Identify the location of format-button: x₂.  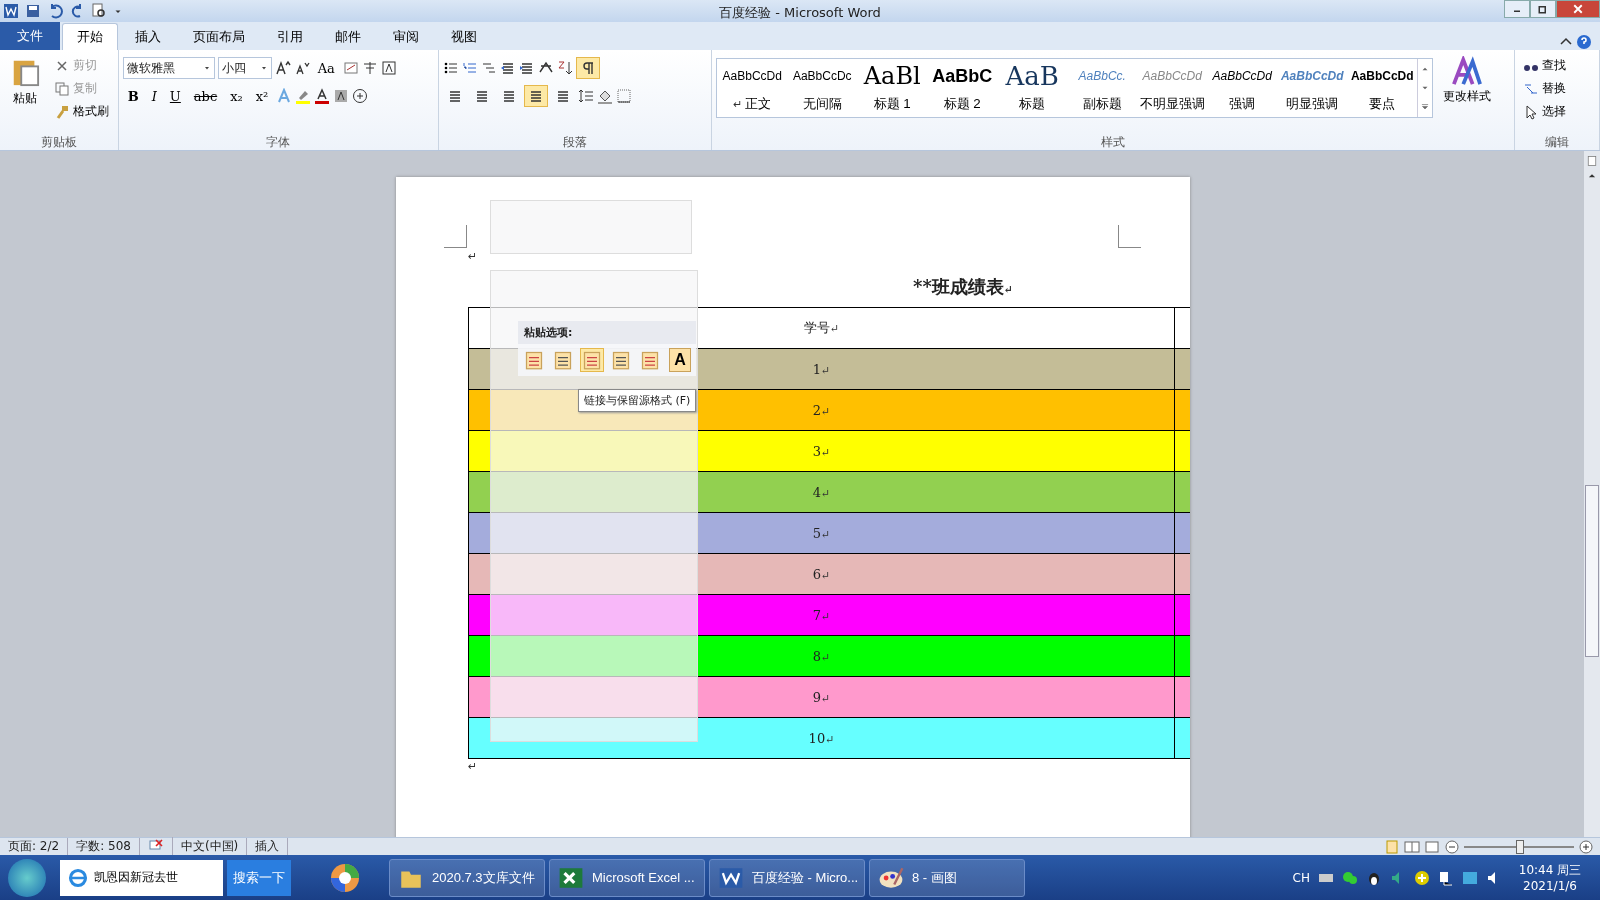
(236, 96).